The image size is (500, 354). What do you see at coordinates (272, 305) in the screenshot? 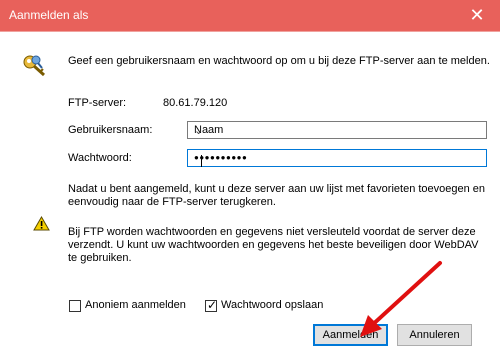
I see `save-password-label: Wachtwoord opslaan` at bounding box center [272, 305].